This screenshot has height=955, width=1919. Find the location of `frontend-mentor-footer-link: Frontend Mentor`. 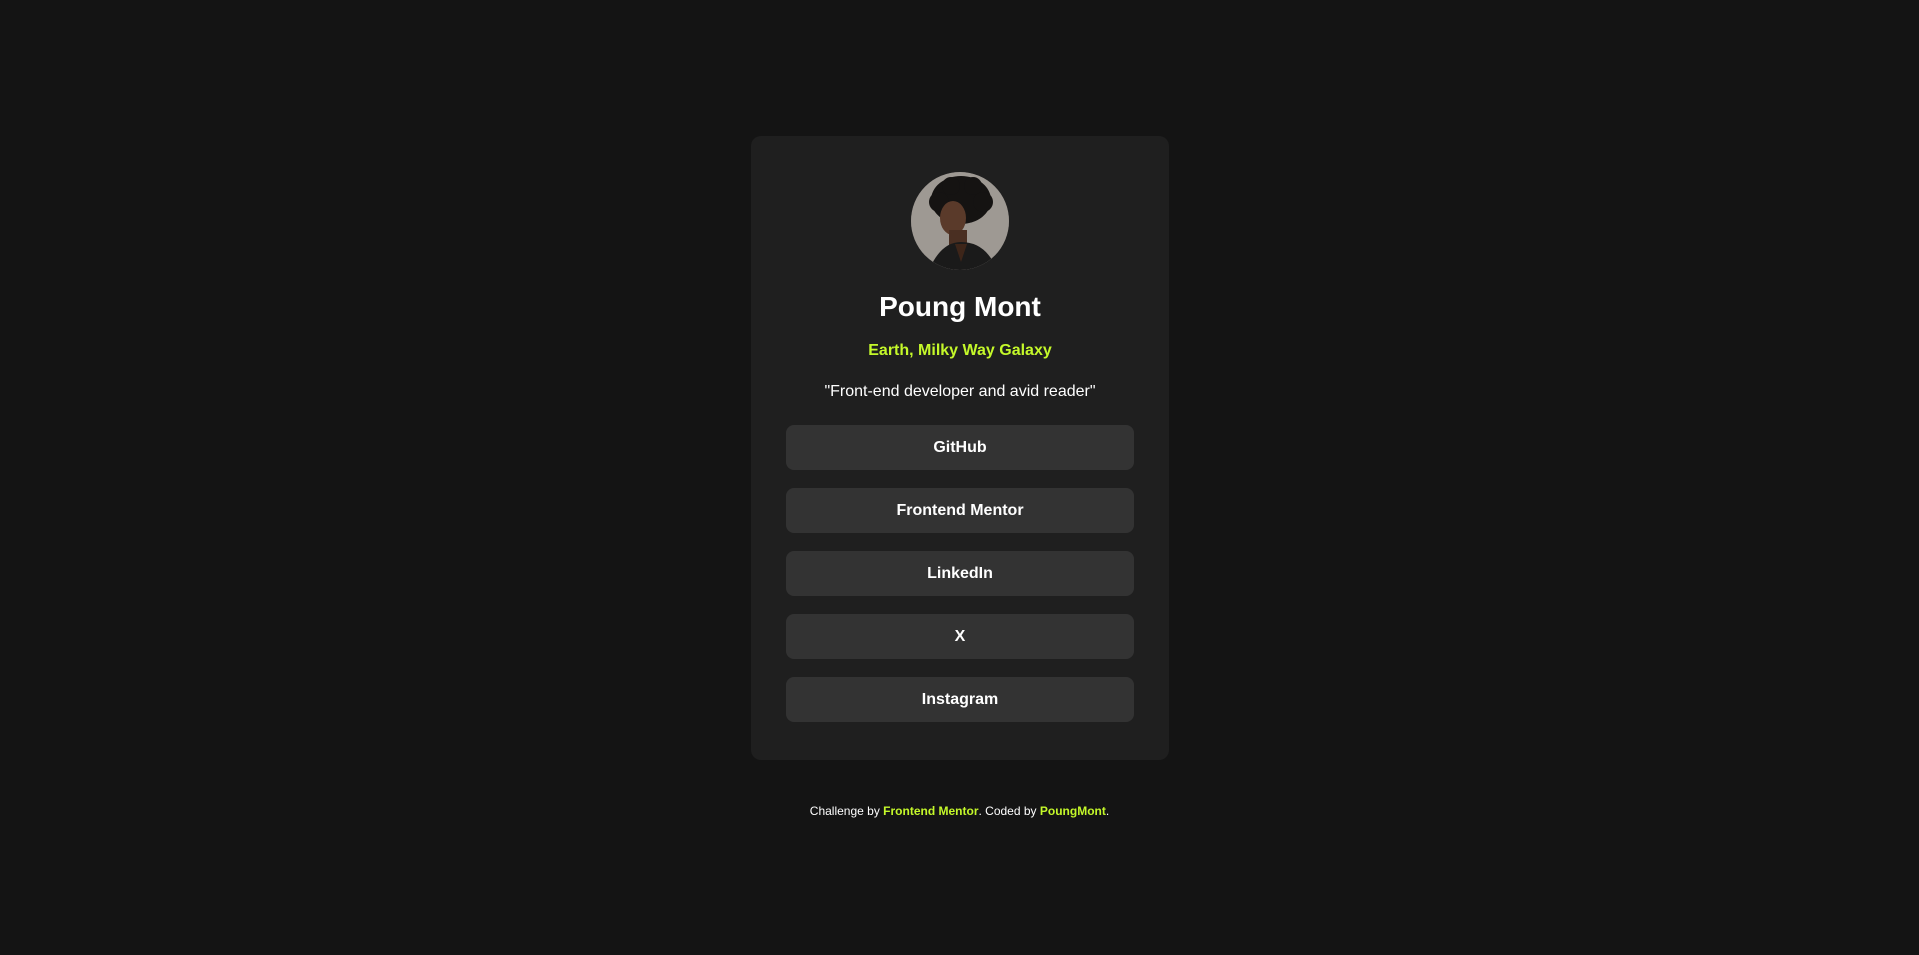

frontend-mentor-footer-link: Frontend Mentor is located at coordinates (930, 811).